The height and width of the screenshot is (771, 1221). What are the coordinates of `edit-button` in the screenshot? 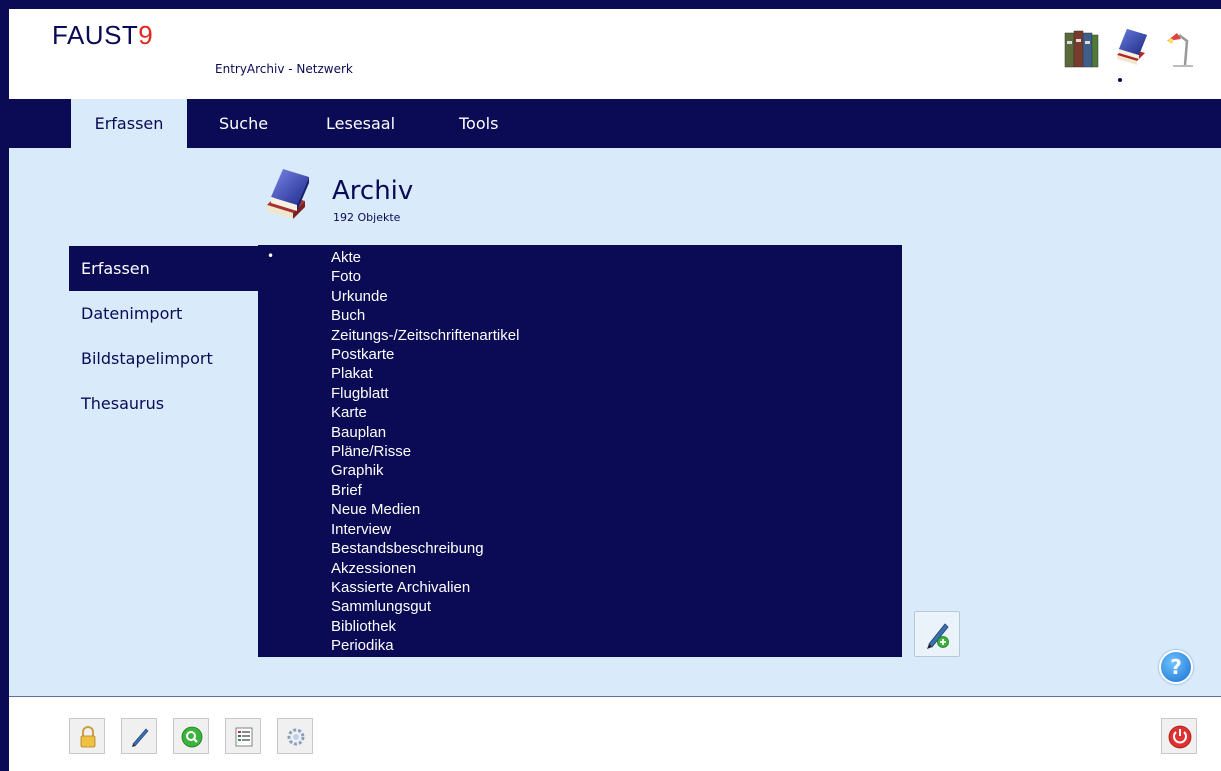 It's located at (139, 736).